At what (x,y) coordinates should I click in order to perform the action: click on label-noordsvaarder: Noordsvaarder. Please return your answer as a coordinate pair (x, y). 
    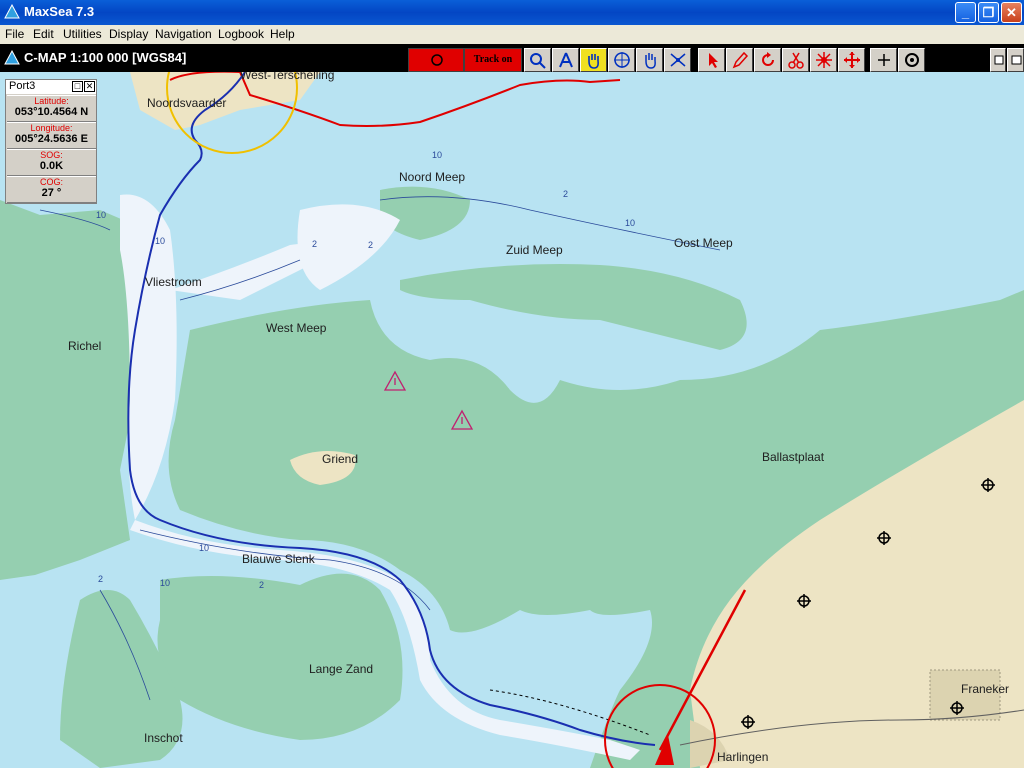
    Looking at the image, I should click on (187, 103).